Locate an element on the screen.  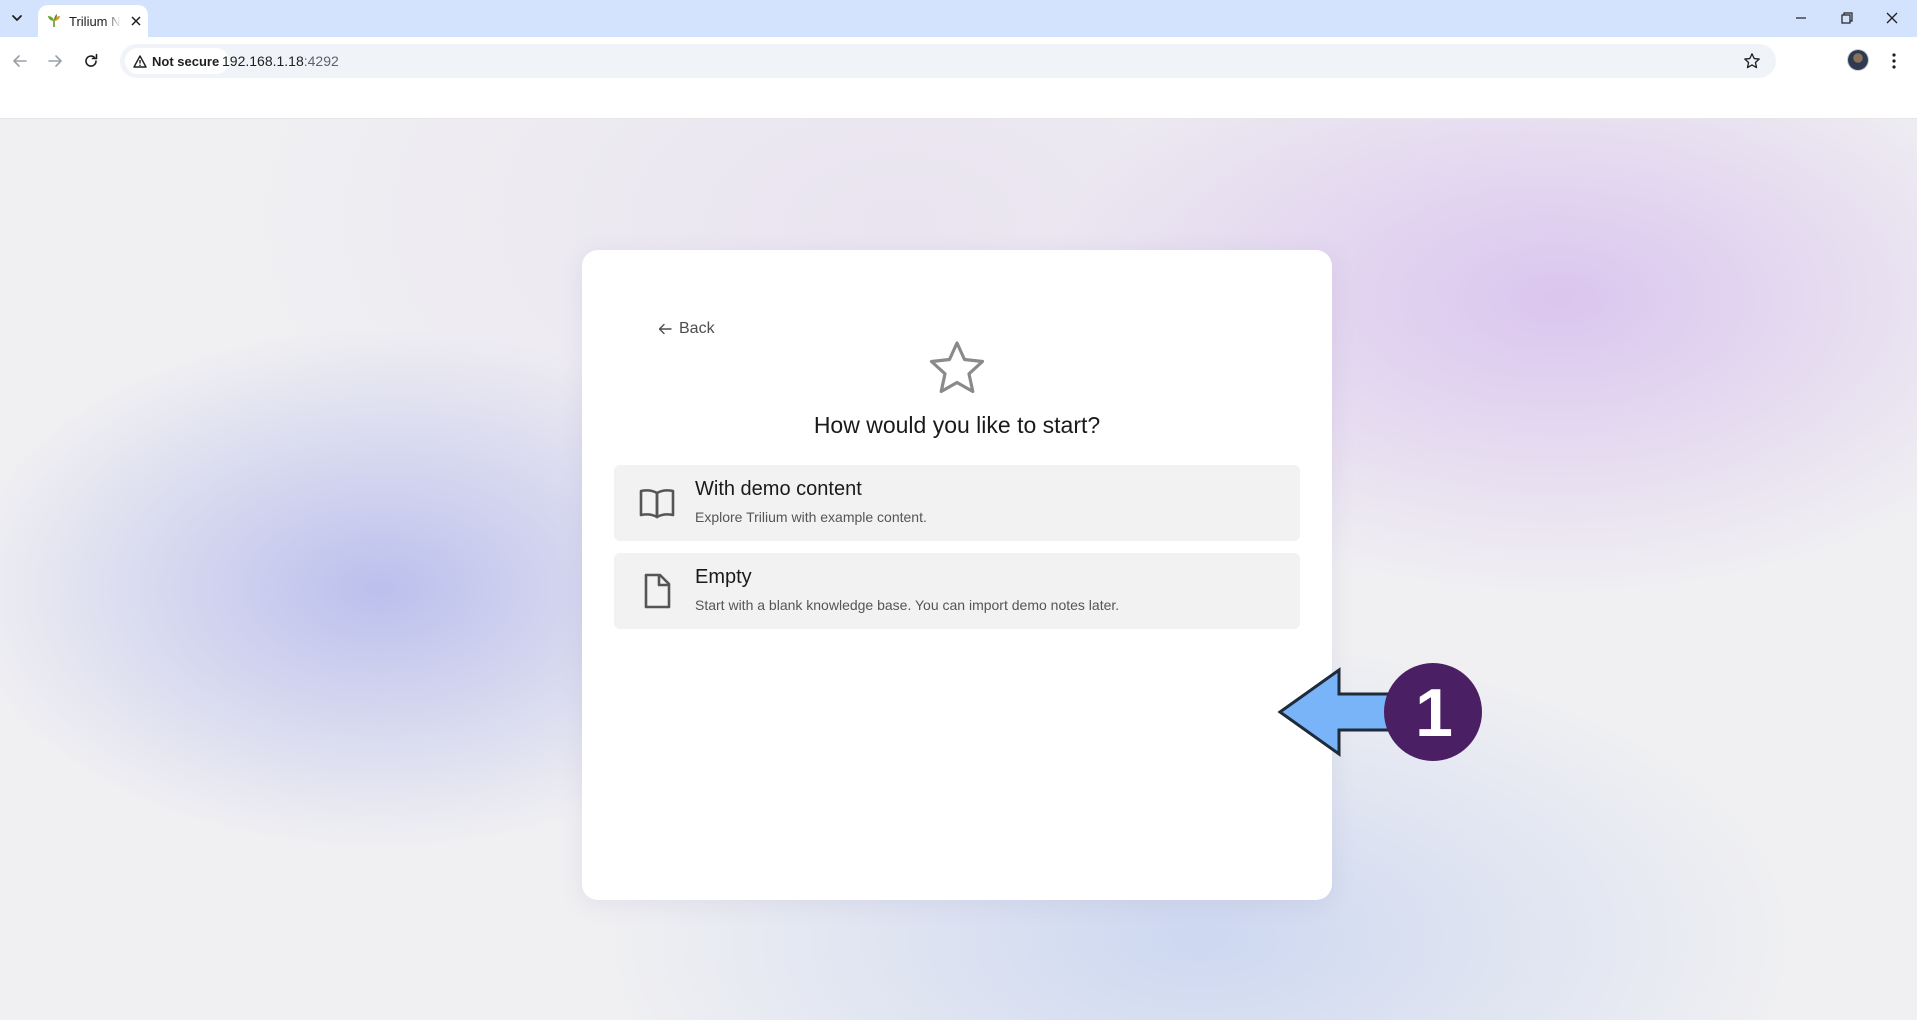
profile-avatar is located at coordinates (1858, 60).